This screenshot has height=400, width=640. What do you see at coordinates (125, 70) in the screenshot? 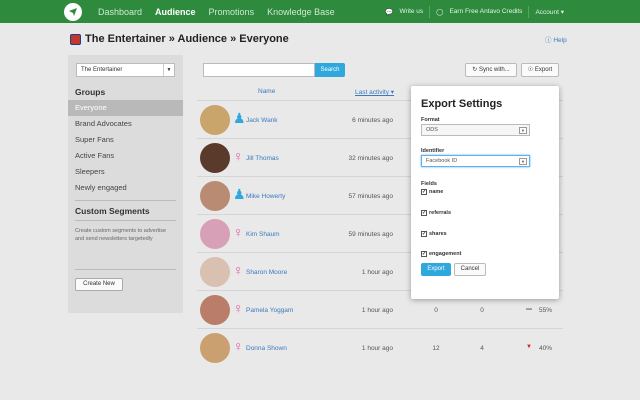
I see `account-select: The Entertainer ▼` at bounding box center [125, 70].